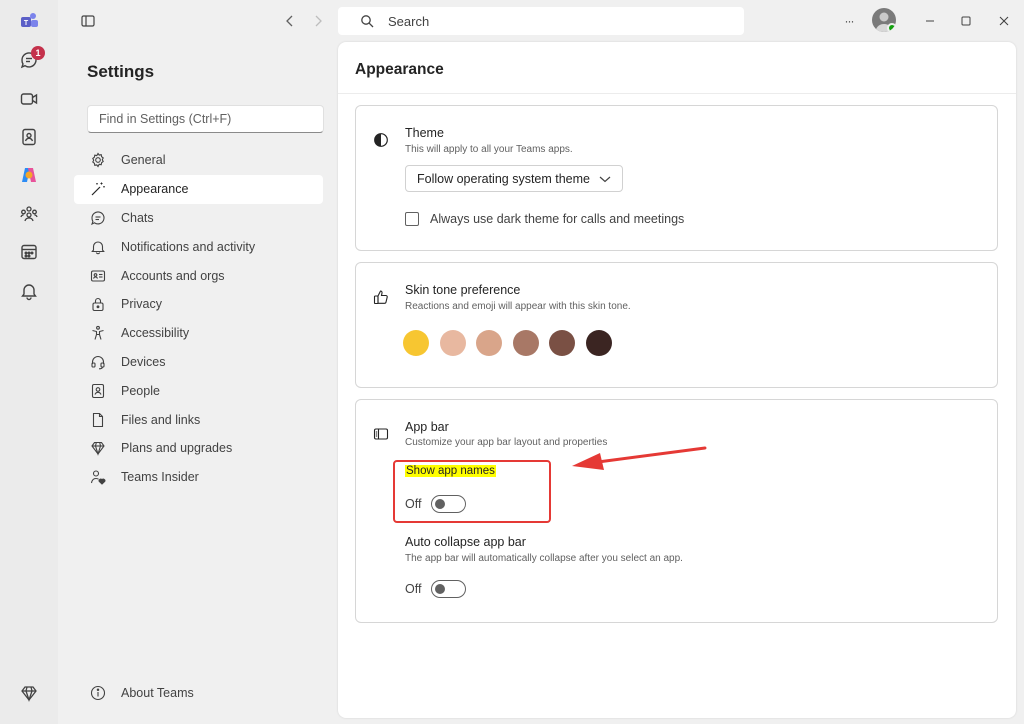 The height and width of the screenshot is (724, 1024). I want to click on nav-item-label: Notifications and activity, so click(188, 246).